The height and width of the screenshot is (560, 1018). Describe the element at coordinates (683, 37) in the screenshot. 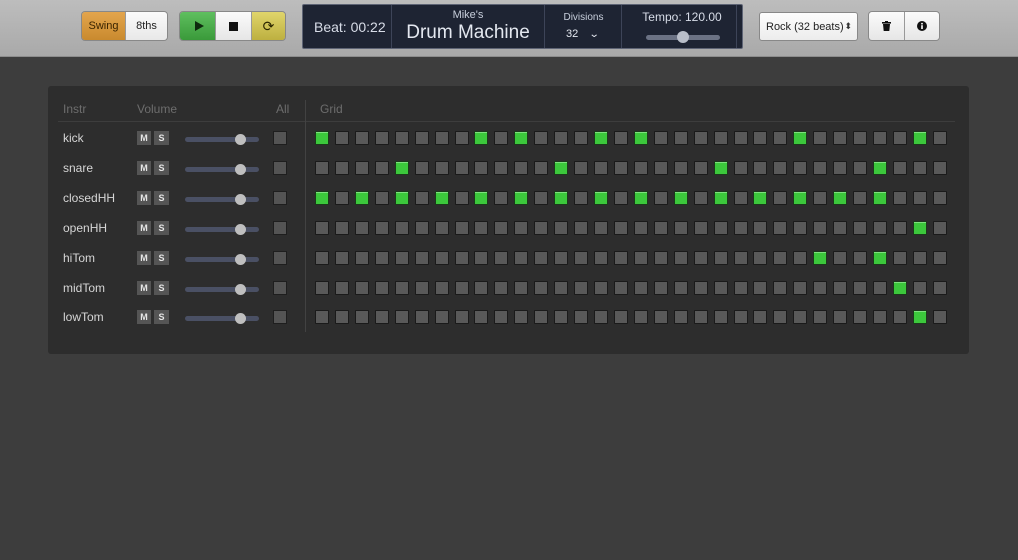

I see `tempo-slider` at that location.